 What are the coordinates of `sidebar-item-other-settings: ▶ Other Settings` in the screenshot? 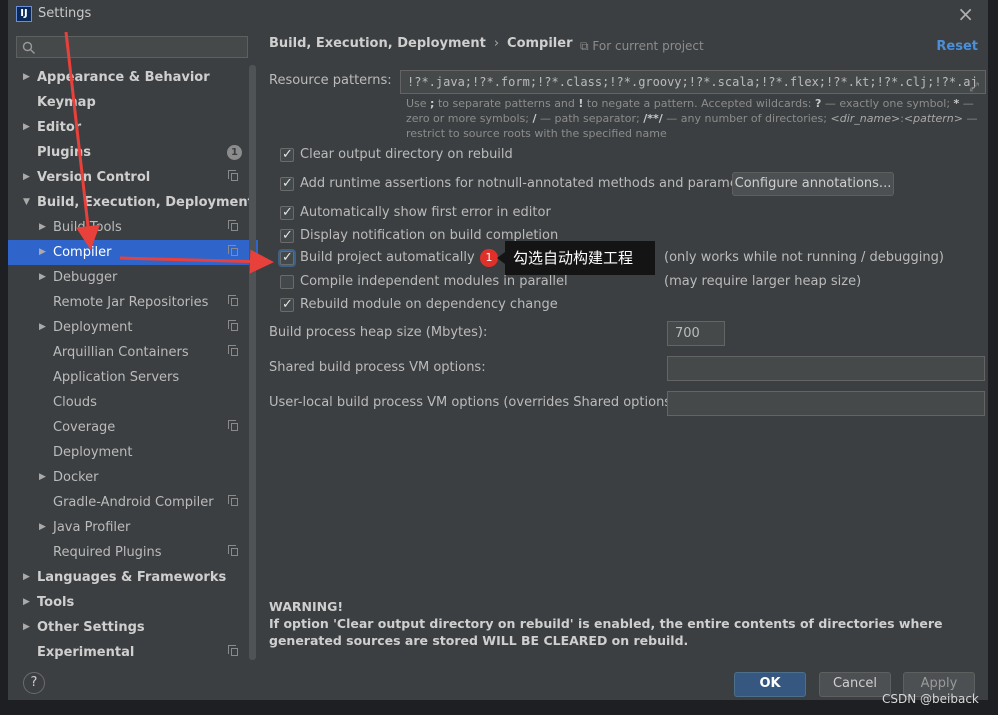 It's located at (133, 627).